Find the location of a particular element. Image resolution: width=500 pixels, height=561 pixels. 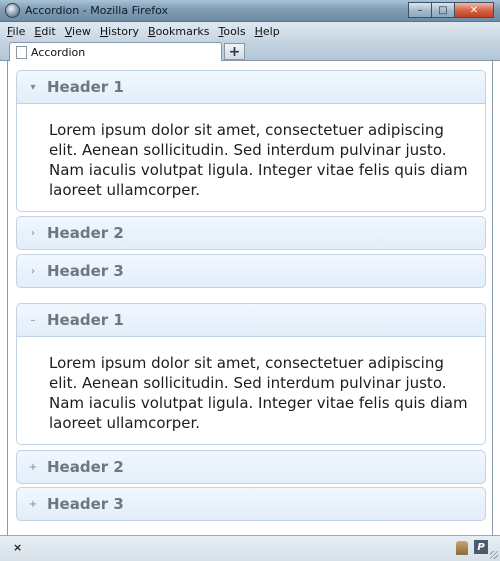

window-controls: – □ ✕ is located at coordinates (451, 10).